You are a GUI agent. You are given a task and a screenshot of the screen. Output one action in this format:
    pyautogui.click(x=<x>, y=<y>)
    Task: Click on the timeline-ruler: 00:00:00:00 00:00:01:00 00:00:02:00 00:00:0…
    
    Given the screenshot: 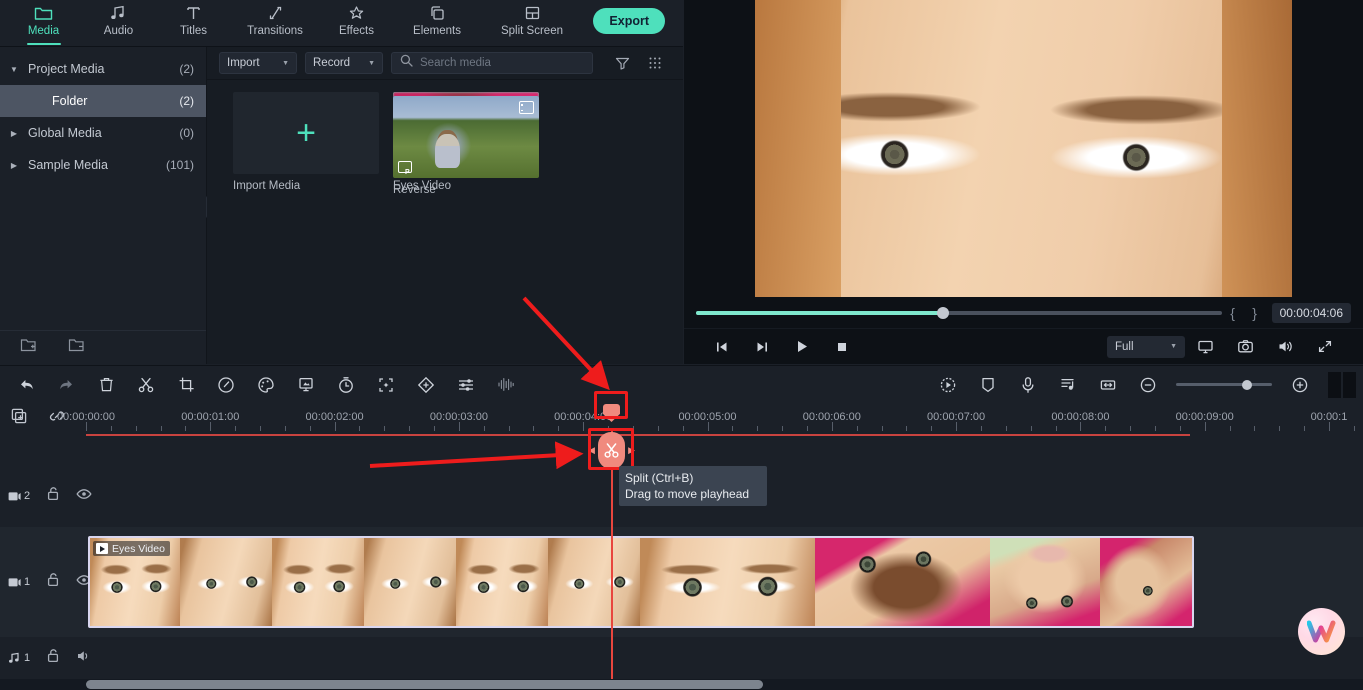 What is the action you would take?
    pyautogui.click(x=710, y=419)
    